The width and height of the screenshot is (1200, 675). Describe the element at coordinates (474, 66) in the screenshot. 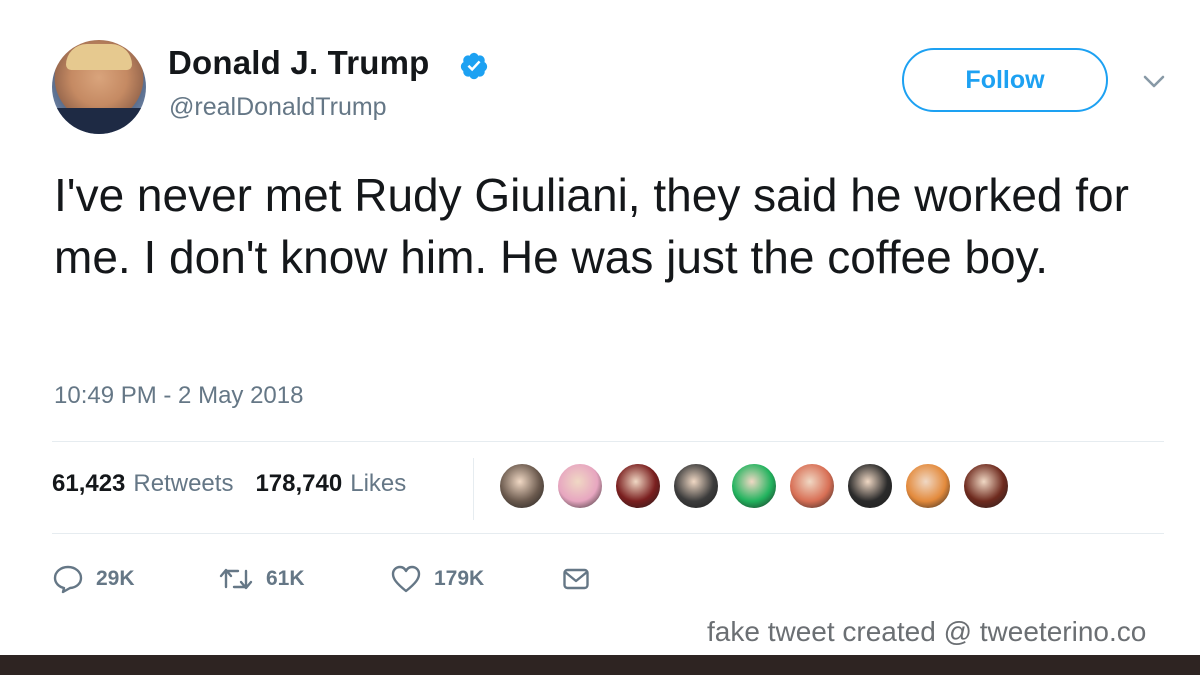

I see `verified-badge-icon` at that location.